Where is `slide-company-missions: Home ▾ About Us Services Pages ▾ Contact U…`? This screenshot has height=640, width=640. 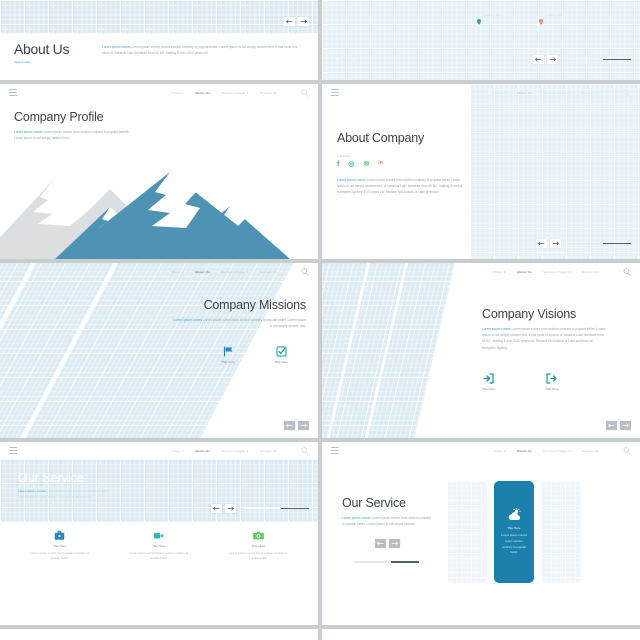 slide-company-missions: Home ▾ About Us Services Pages ▾ Contact U… is located at coordinates (159, 350).